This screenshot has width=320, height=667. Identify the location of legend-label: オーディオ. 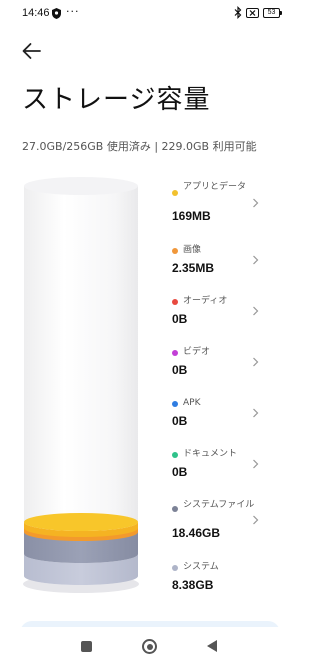
(205, 301).